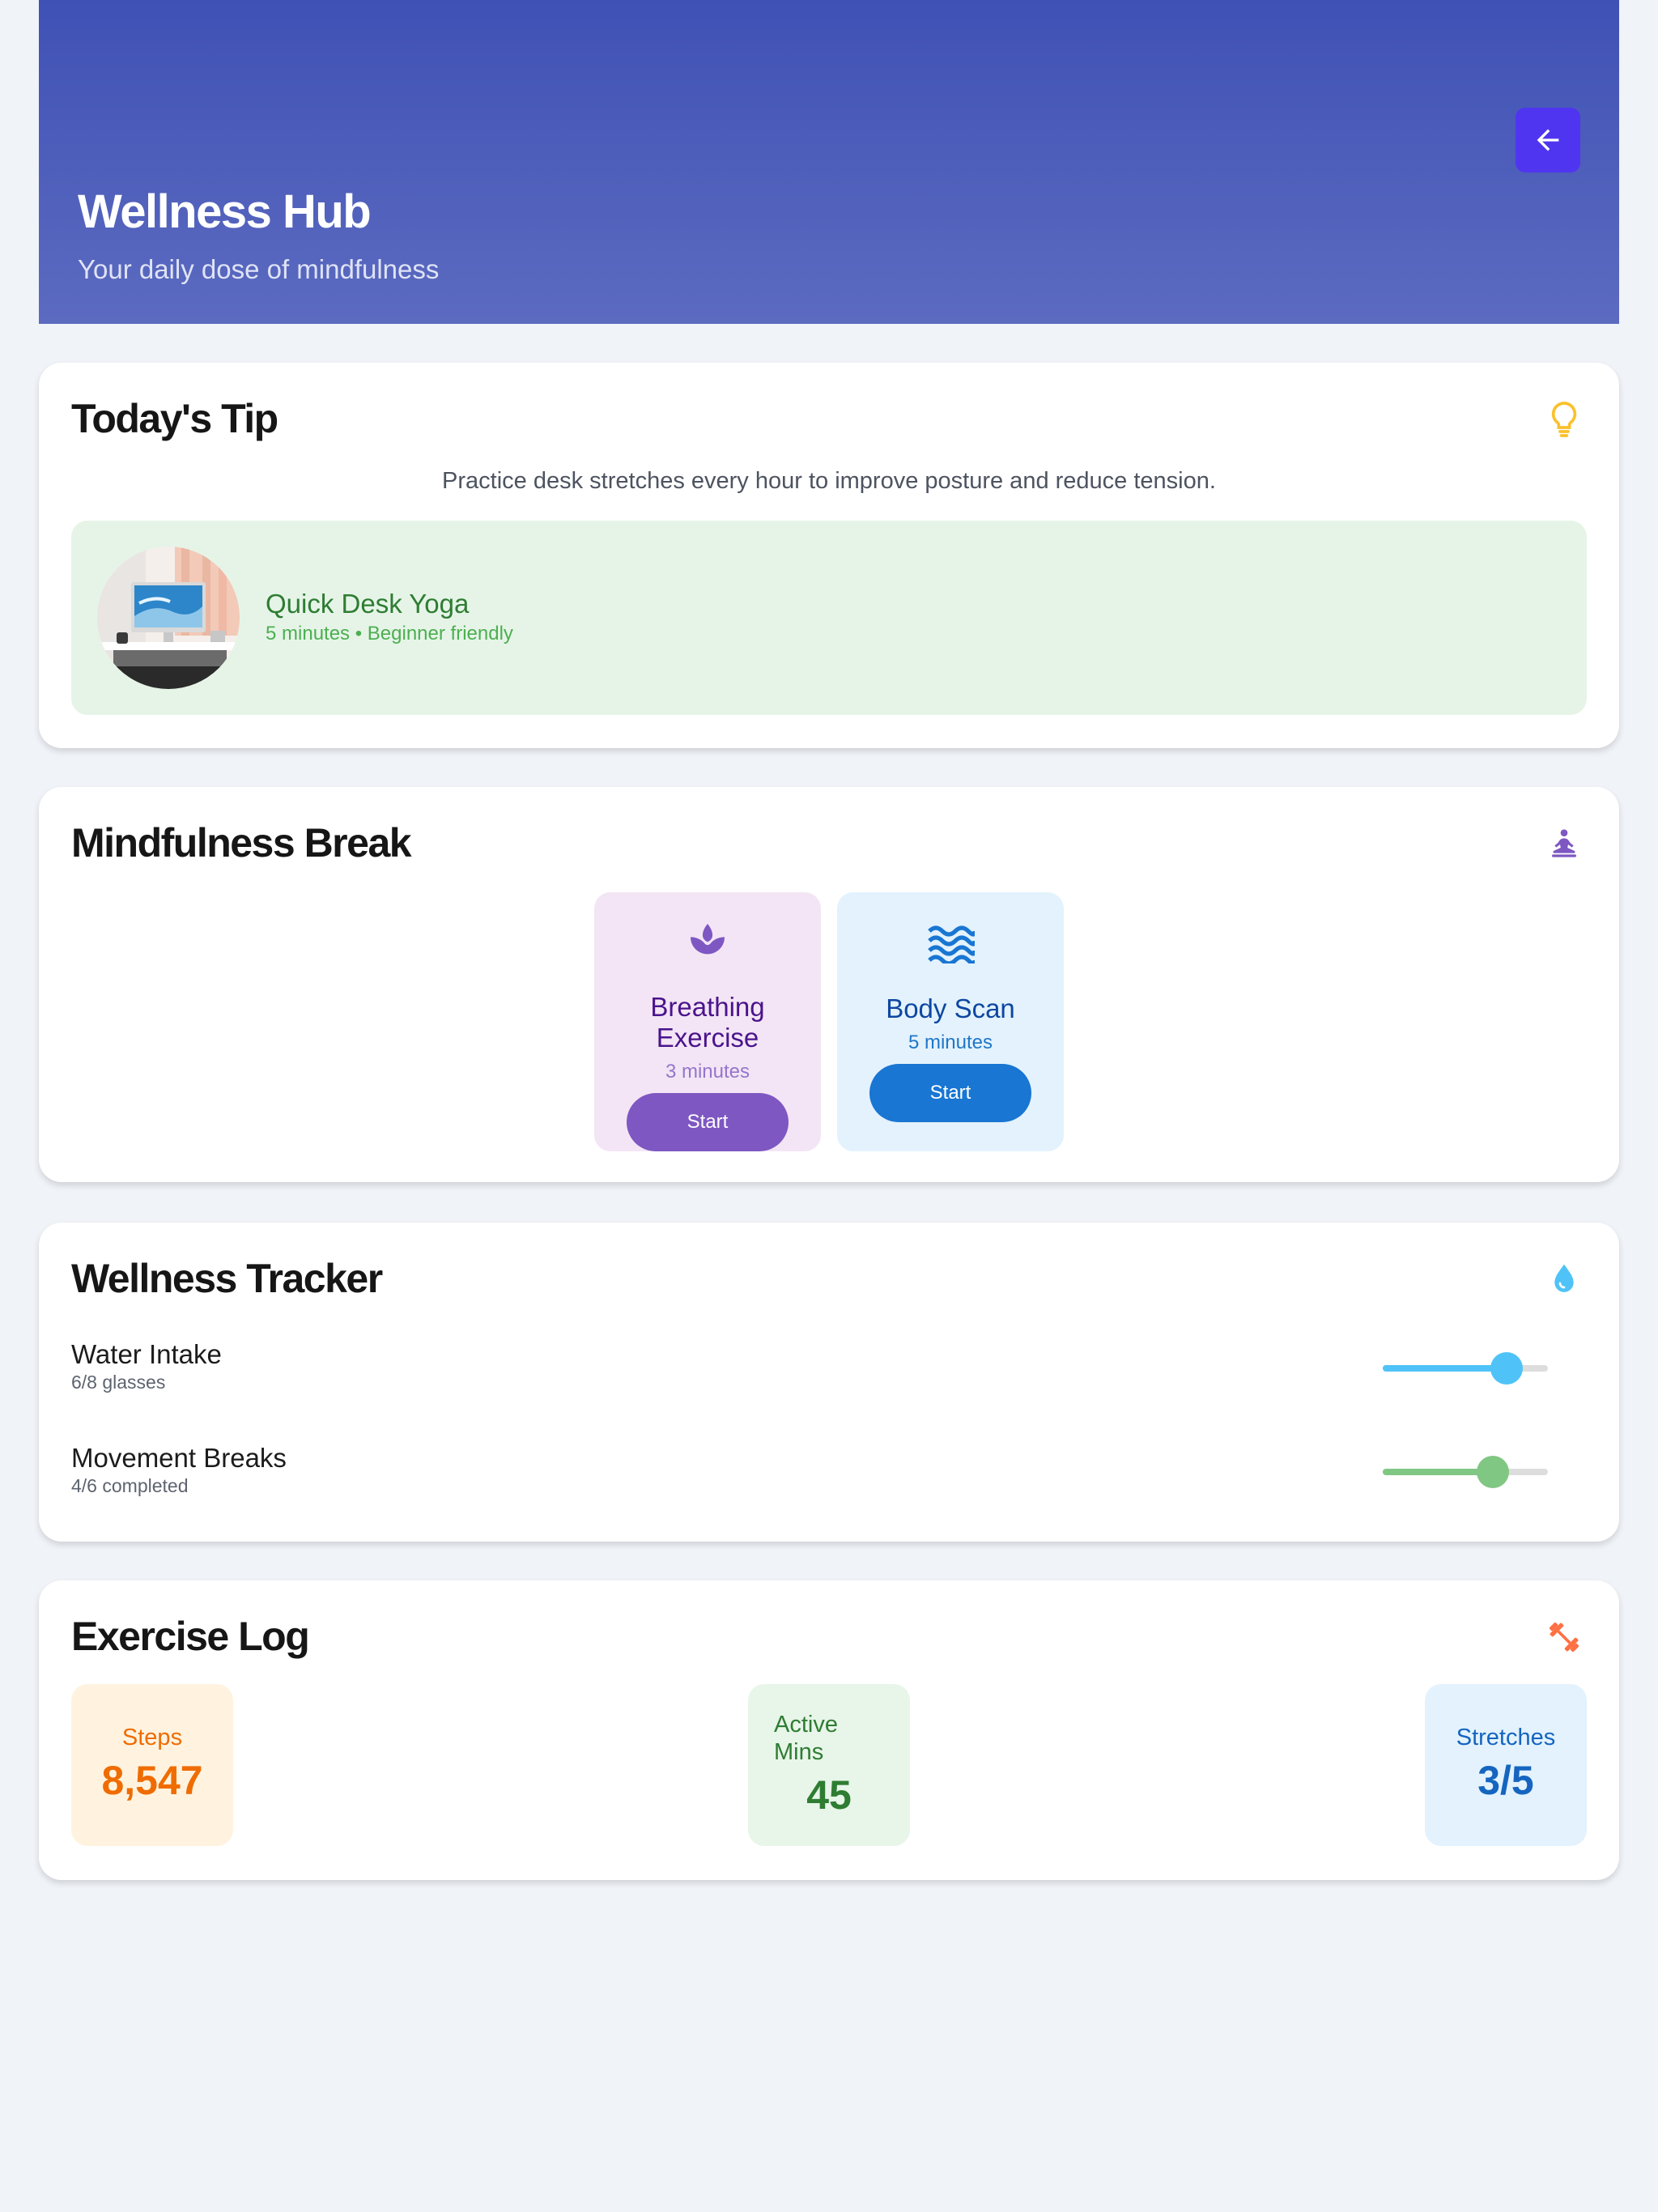 The height and width of the screenshot is (2212, 1658). I want to click on breathing-exercise-card: Breathing Exercise 3 minutes Start, so click(707, 1021).